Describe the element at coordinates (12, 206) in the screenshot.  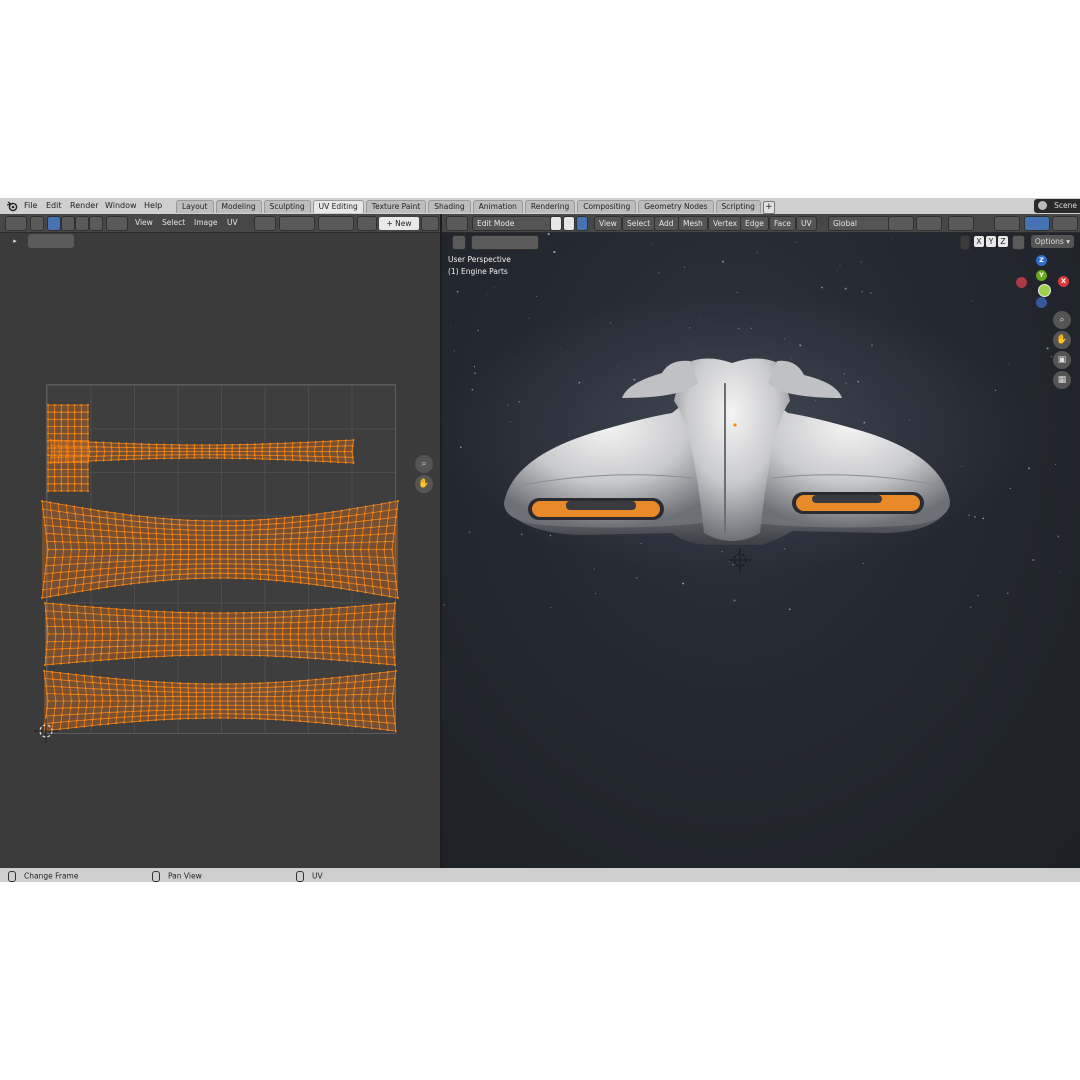
I see `blender-logo-icon` at that location.